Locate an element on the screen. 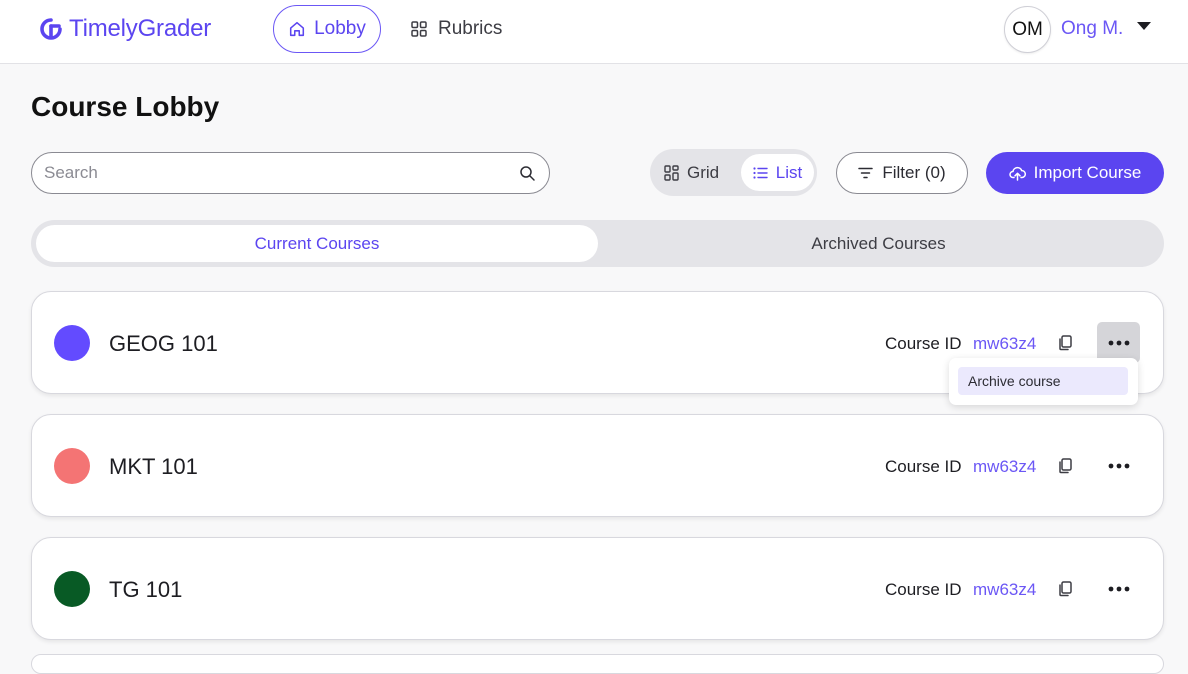 The width and height of the screenshot is (1188, 674). nav-rubrics: Rubrics is located at coordinates (456, 29).